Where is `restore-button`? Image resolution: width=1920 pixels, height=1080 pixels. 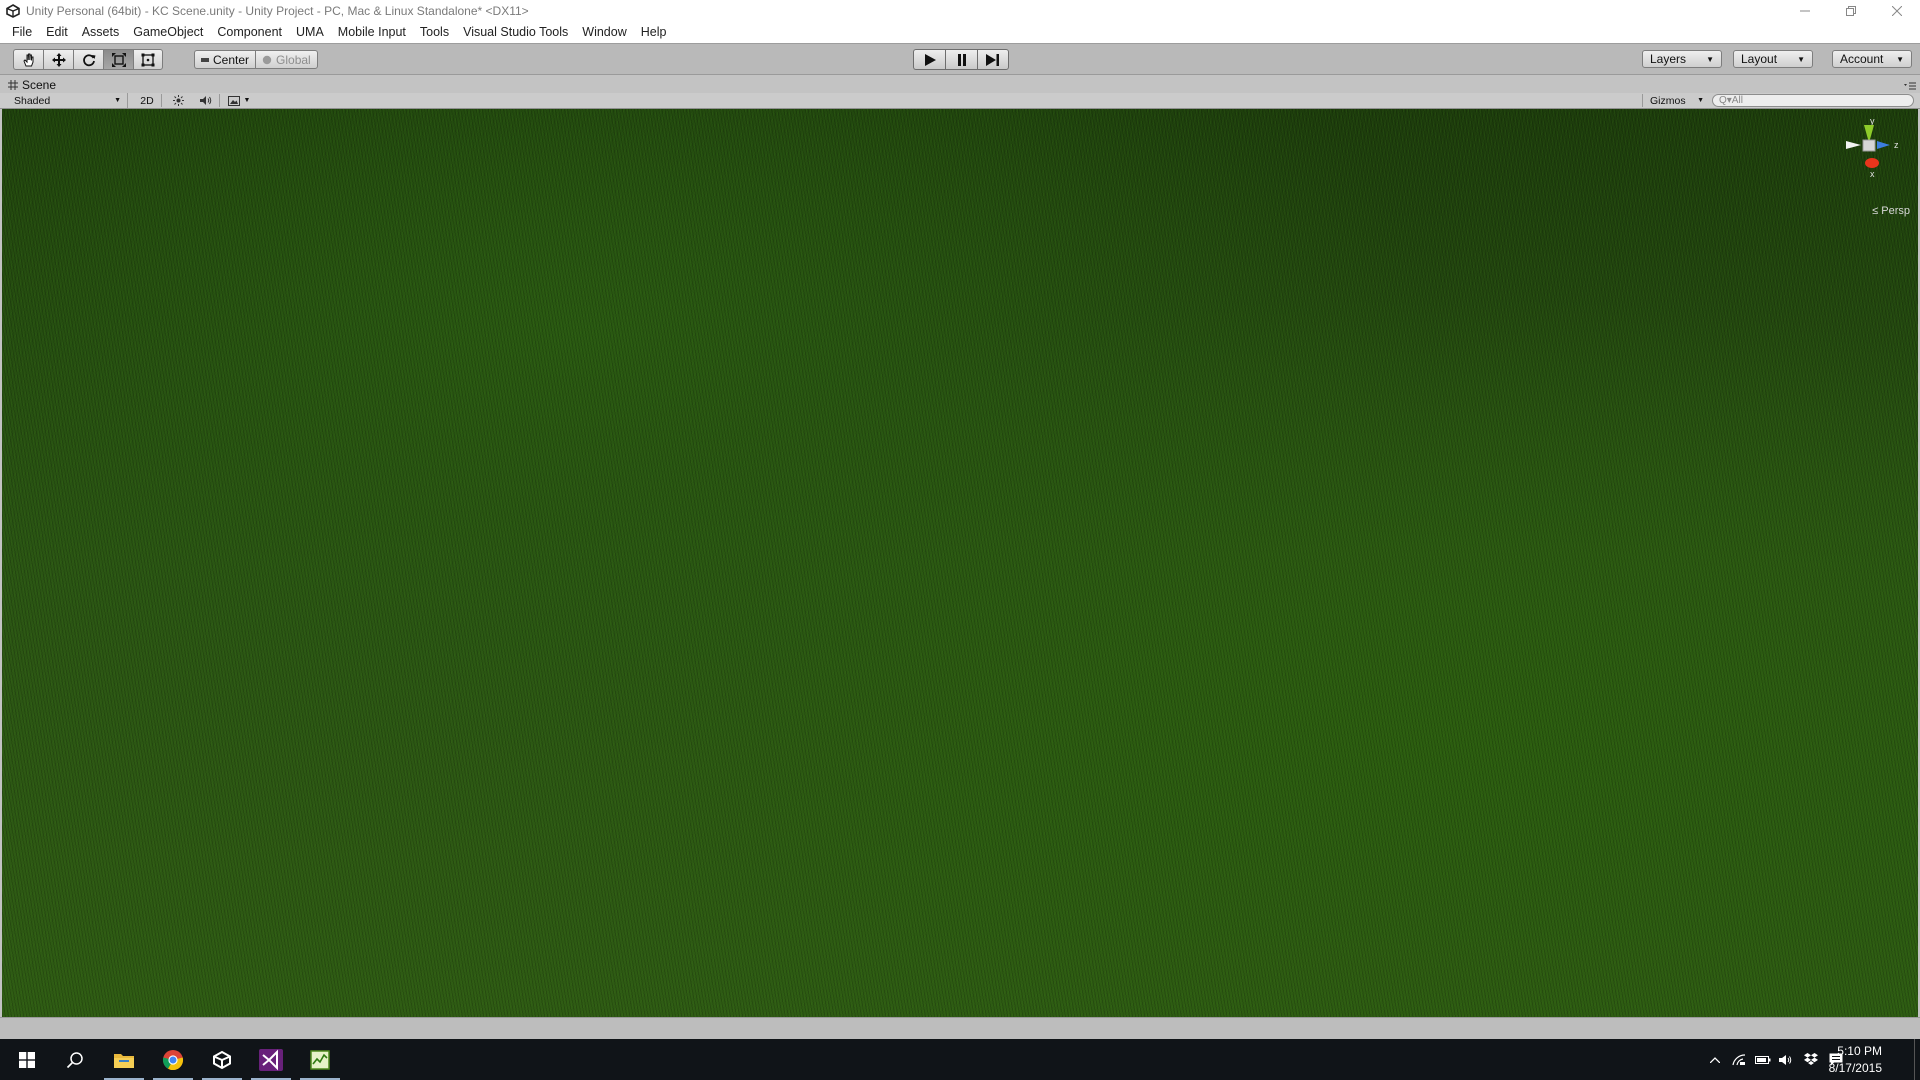 restore-button is located at coordinates (1851, 11).